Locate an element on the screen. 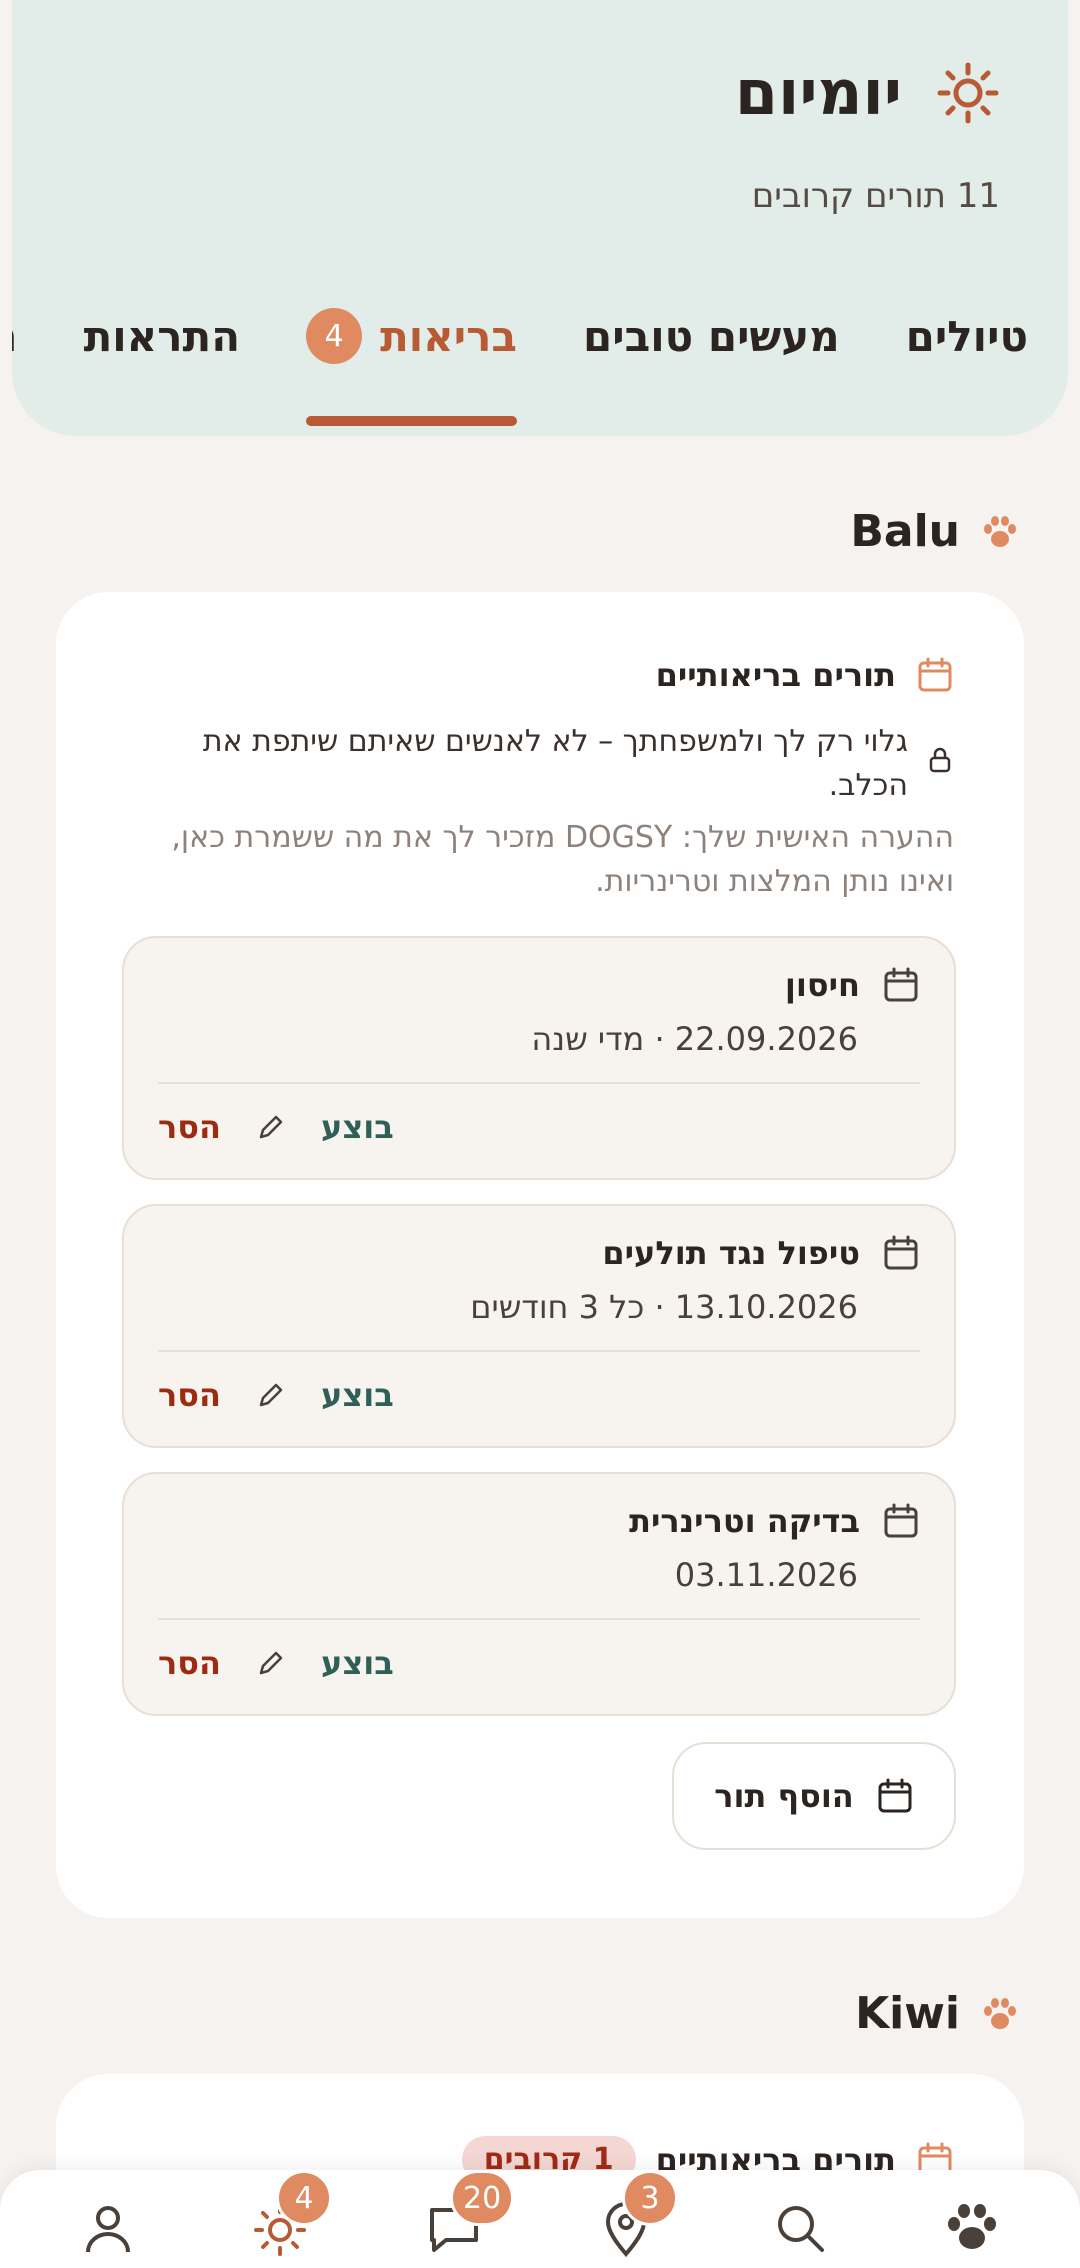  appointment-card: חיסון 22.09.2026 · מדי שנה הסר בוצע is located at coordinates (539, 1058).